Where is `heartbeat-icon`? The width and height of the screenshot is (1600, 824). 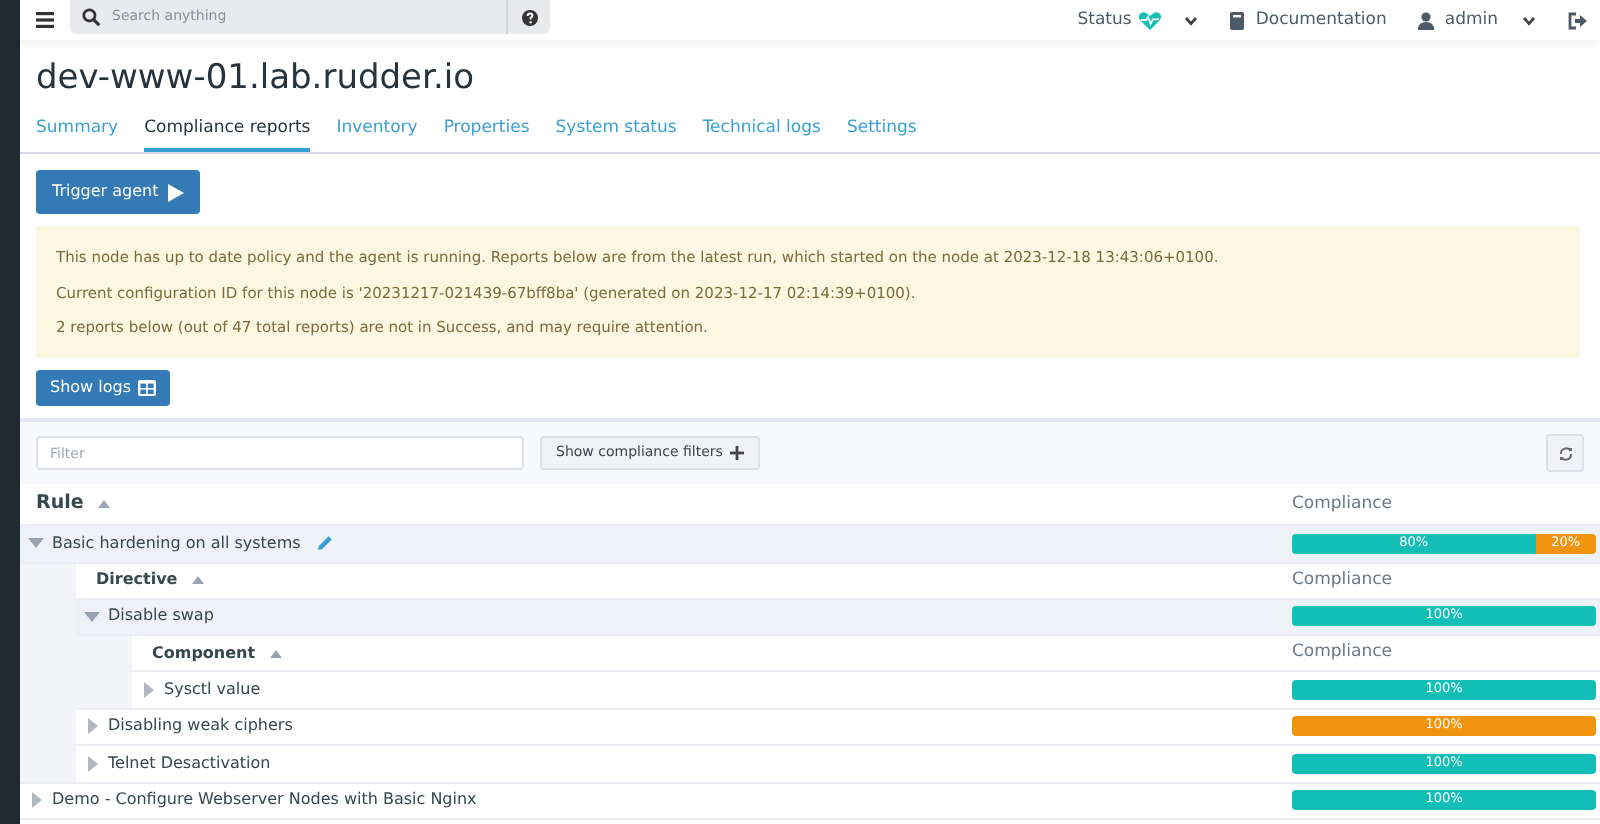
heartbeat-icon is located at coordinates (1149, 20).